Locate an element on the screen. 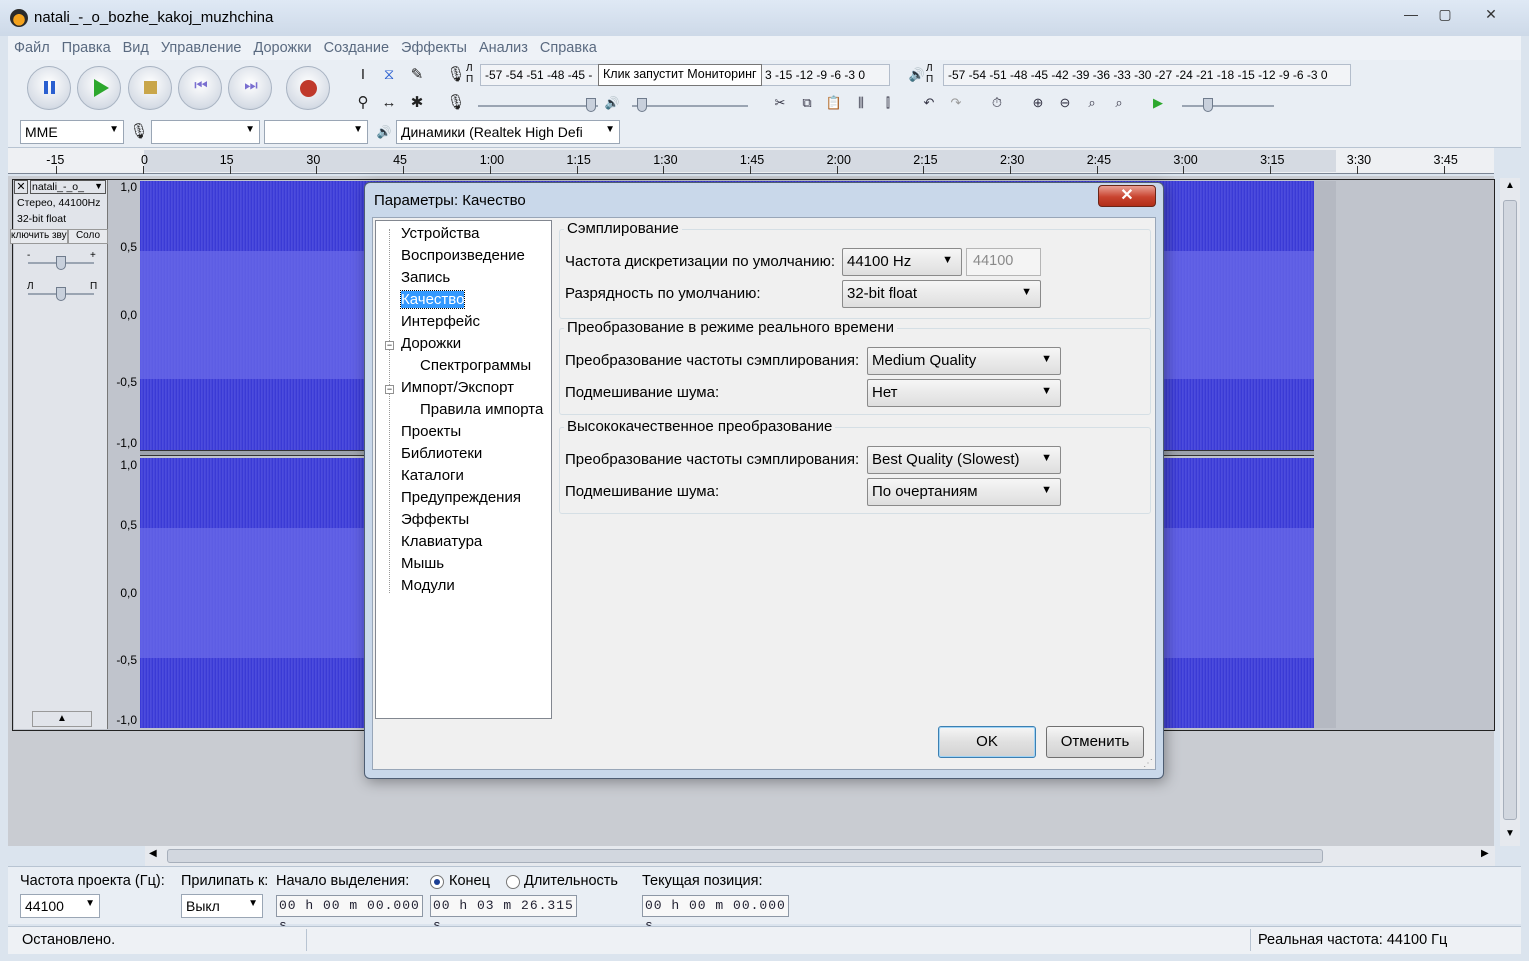  audio-host-select: MME ▼ is located at coordinates (72, 132).